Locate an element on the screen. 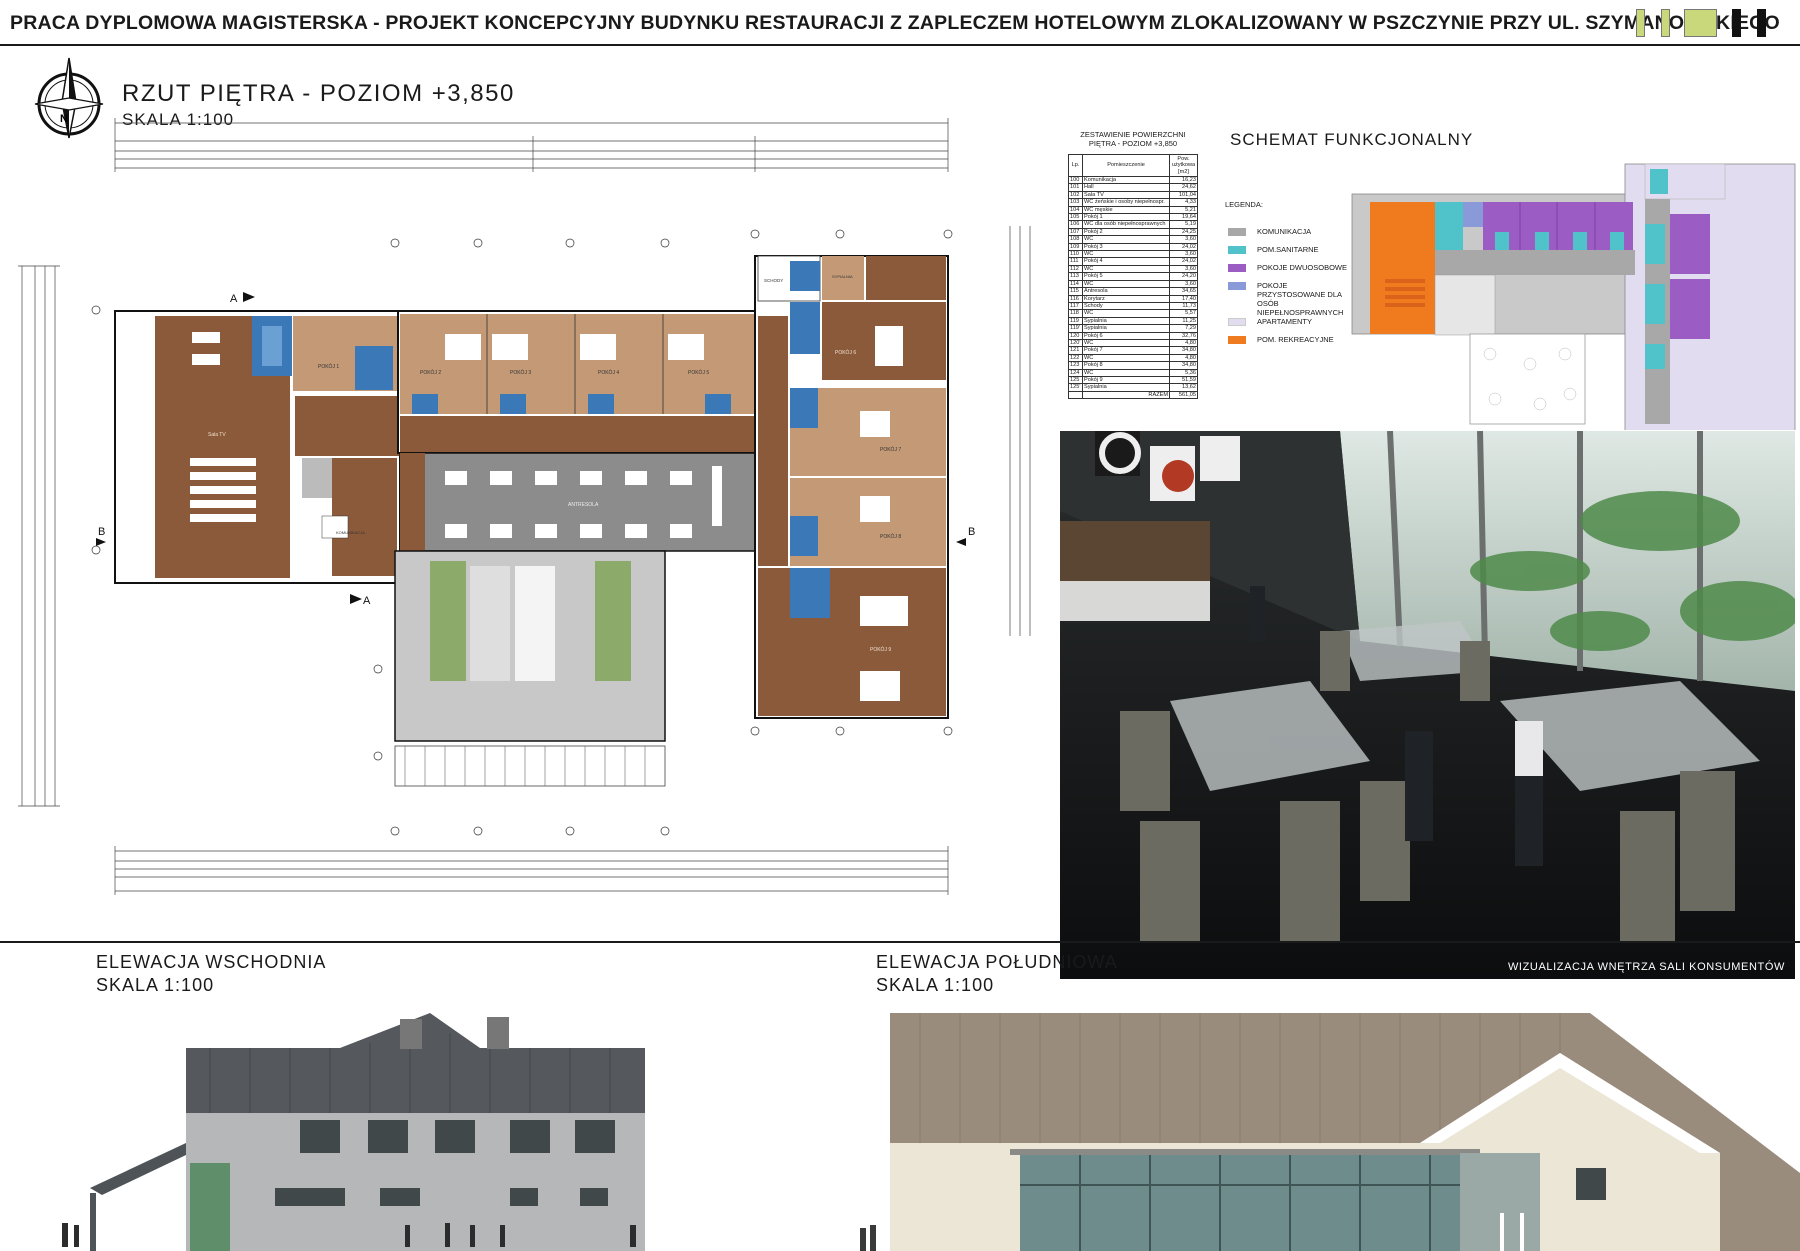 The width and height of the screenshot is (1800, 1251). table-row: 115 Antresola 34,65 is located at coordinates (1133, 291).